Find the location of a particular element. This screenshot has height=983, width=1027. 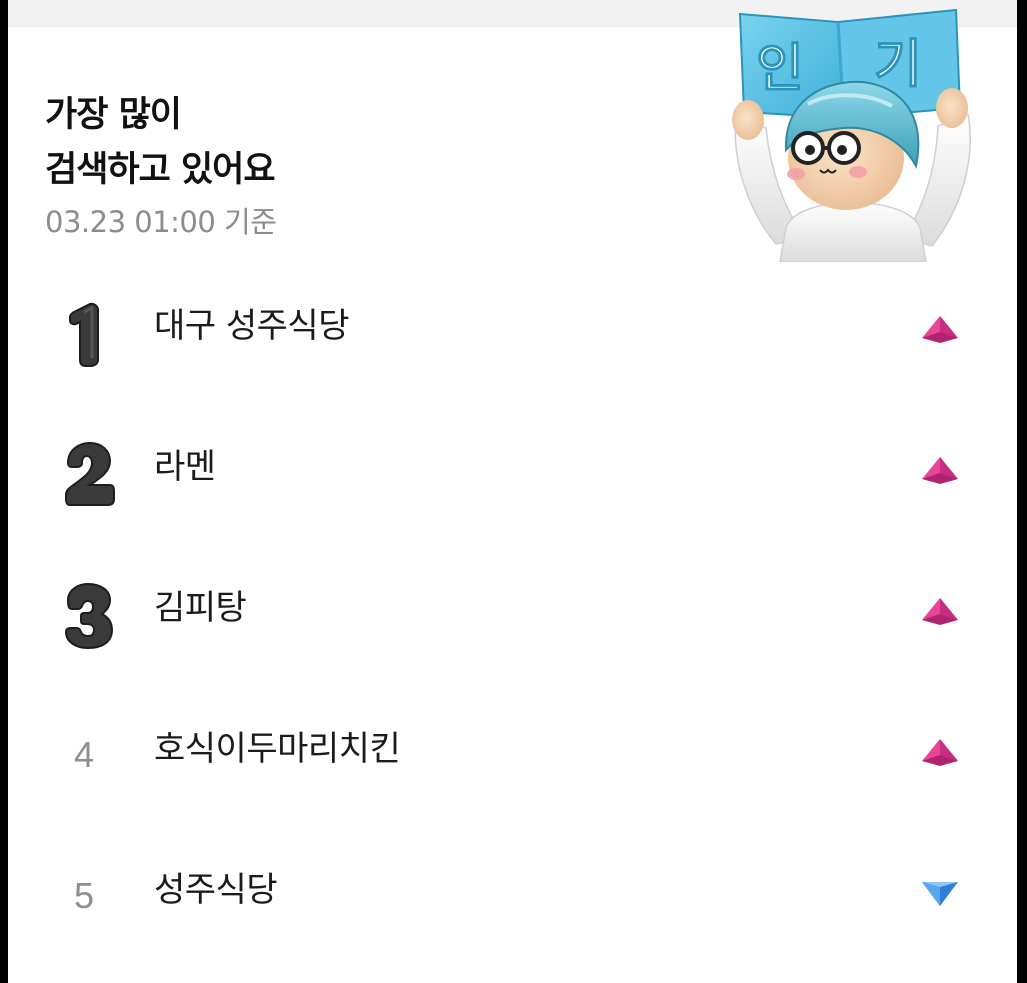

page-title: 가장 많이 검색하고 있어요 is located at coordinates (325, 143).